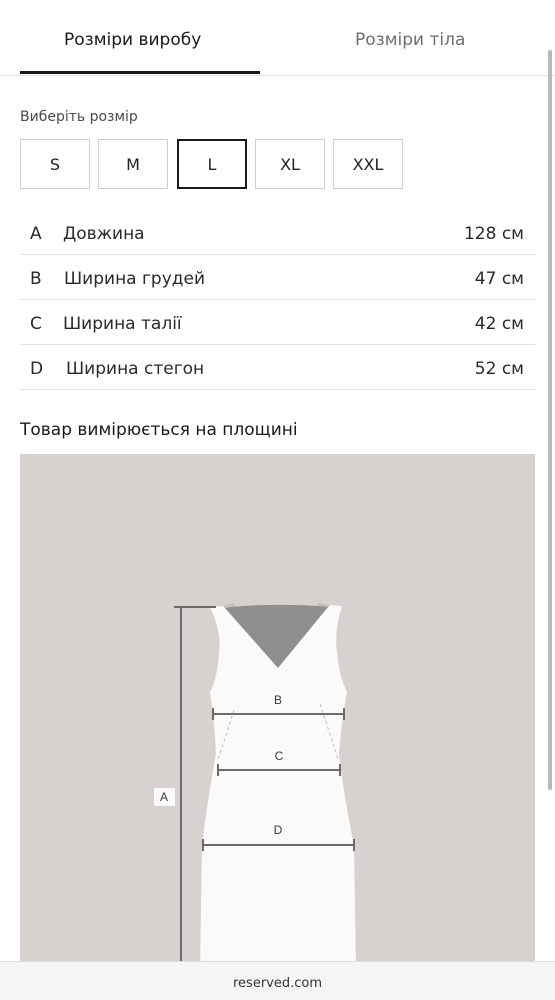 This screenshot has height=1000, width=555. What do you see at coordinates (37, 369) in the screenshot?
I see `measurement-letter: D` at bounding box center [37, 369].